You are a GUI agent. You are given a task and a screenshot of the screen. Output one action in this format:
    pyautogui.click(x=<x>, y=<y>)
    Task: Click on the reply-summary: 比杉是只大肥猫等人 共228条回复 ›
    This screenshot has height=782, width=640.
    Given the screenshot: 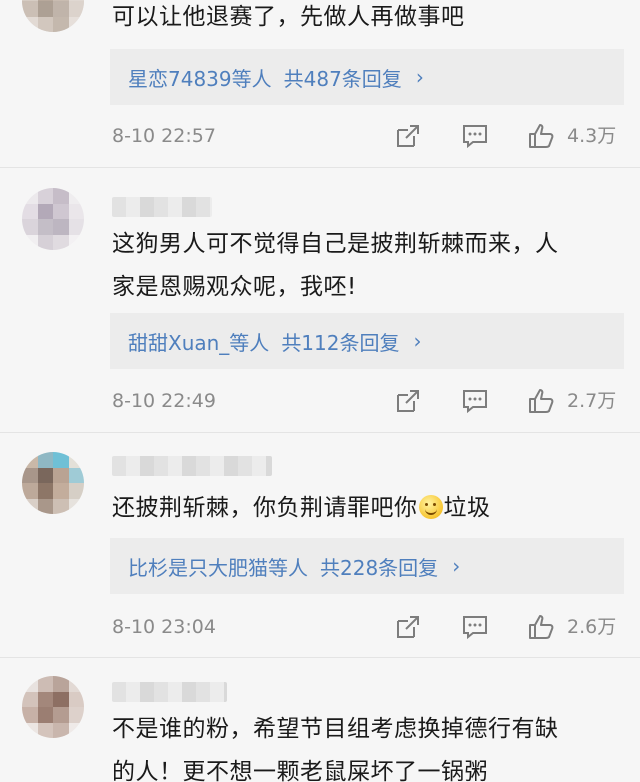 What is the action you would take?
    pyautogui.click(x=367, y=566)
    